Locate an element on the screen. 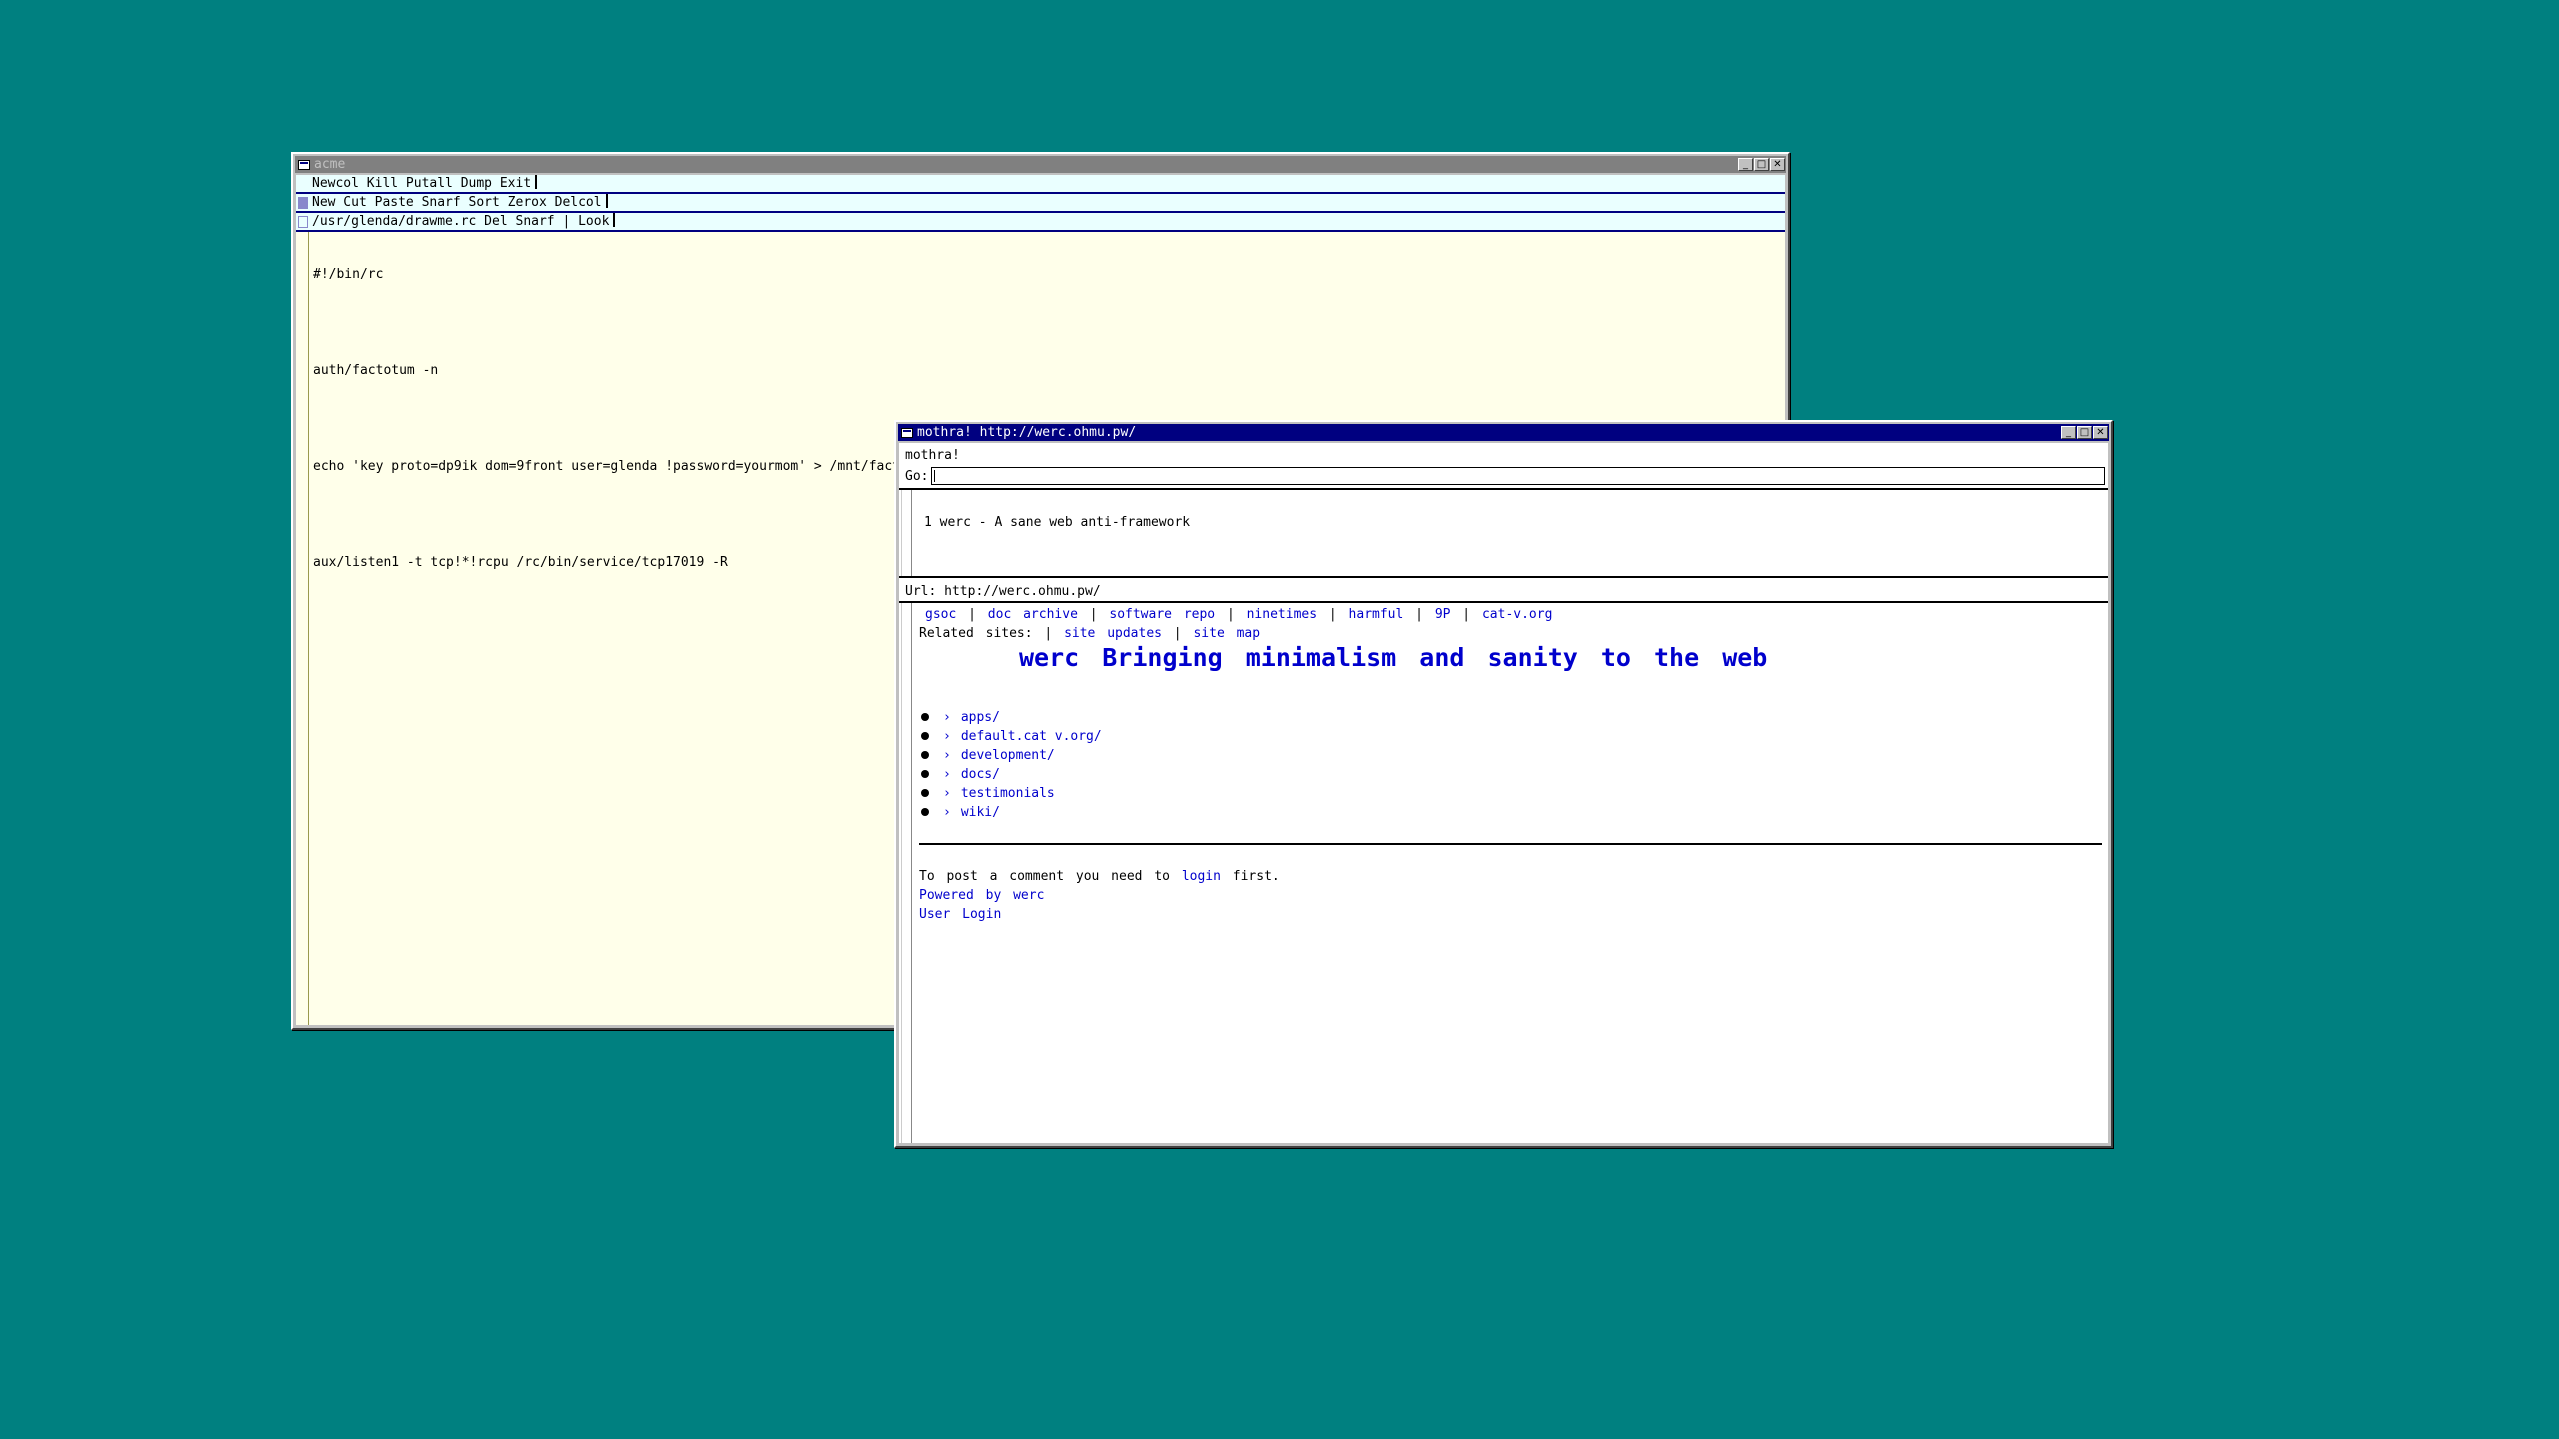 This screenshot has width=2559, height=1439. page-scrollbar is located at coordinates (905, 873).